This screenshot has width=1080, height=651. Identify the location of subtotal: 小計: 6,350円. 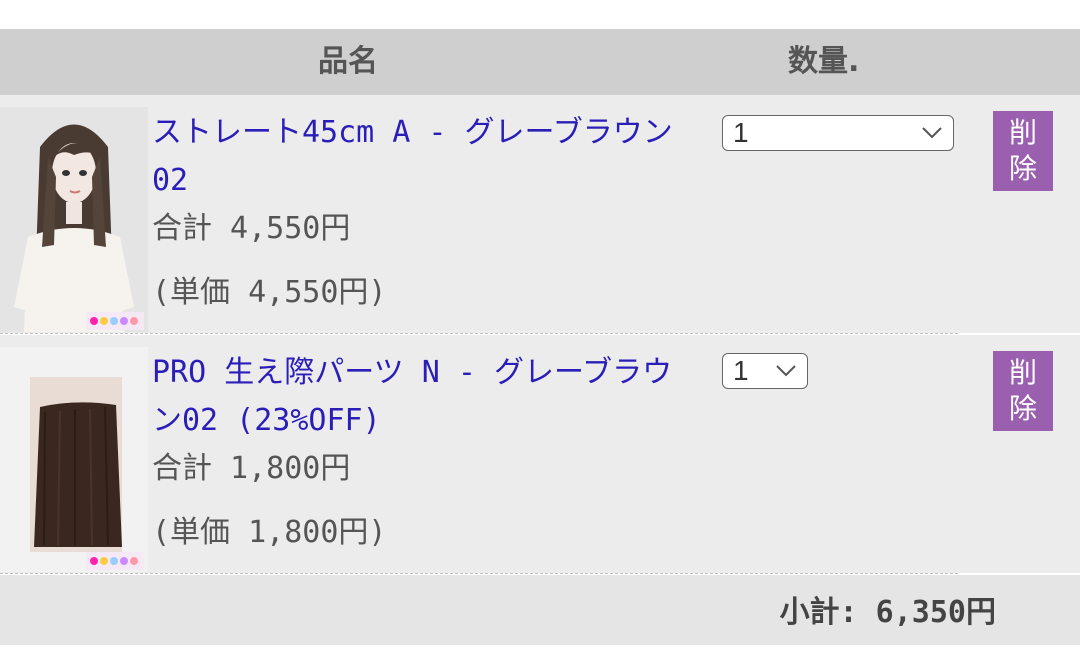
(887, 612).